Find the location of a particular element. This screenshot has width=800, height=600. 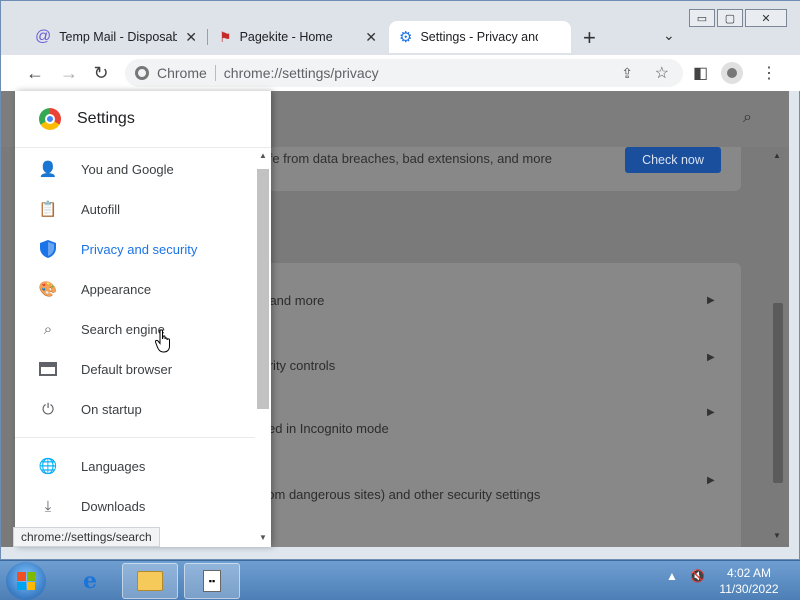

clock: 4:02 AM 11/30/2022 is located at coordinates (749, 581).